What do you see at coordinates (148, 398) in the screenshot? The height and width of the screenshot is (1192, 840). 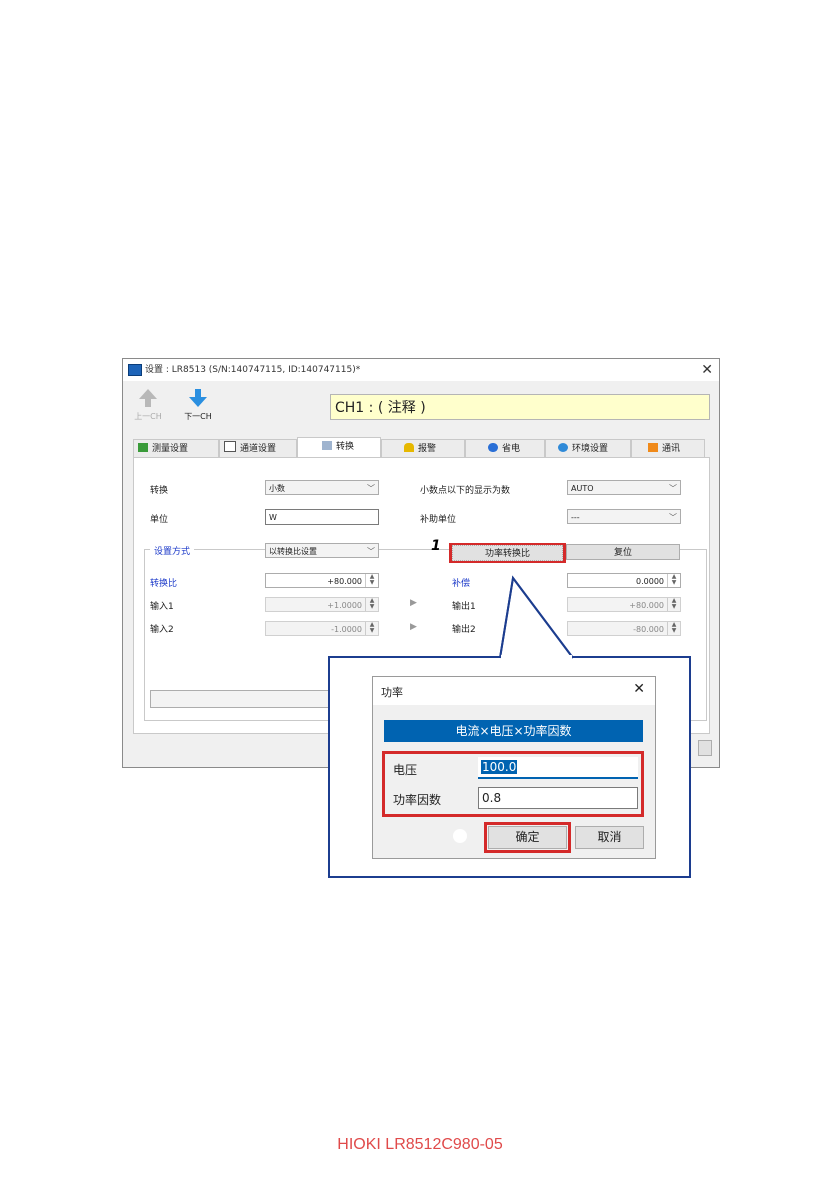 I see `arrow-up-icon` at bounding box center [148, 398].